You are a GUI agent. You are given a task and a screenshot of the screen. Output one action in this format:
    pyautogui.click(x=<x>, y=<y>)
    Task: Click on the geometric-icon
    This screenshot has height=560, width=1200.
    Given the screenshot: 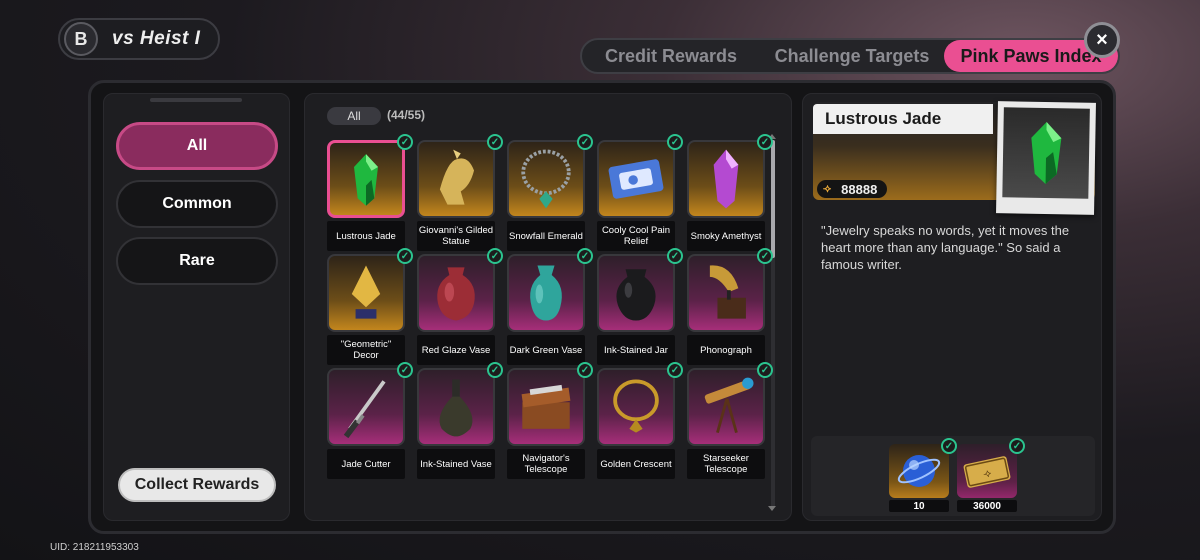 What is the action you would take?
    pyautogui.click(x=366, y=292)
    